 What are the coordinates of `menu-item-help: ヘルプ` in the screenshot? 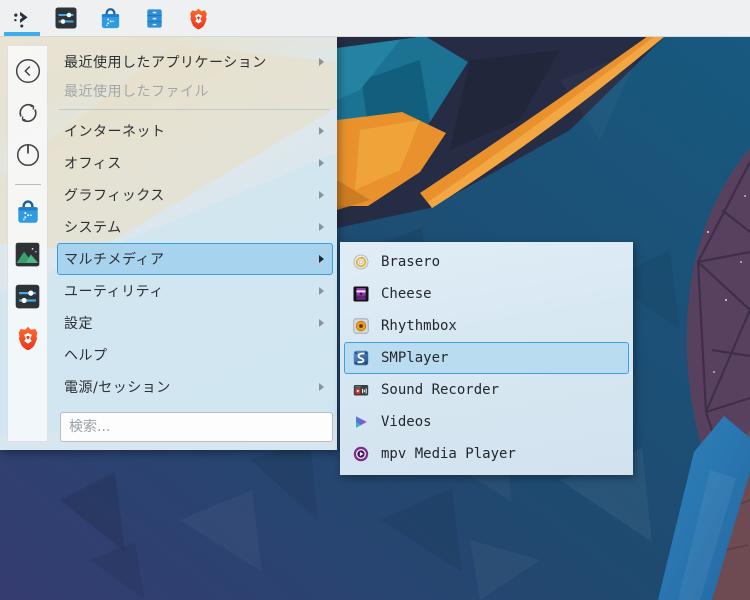 It's located at (195, 355).